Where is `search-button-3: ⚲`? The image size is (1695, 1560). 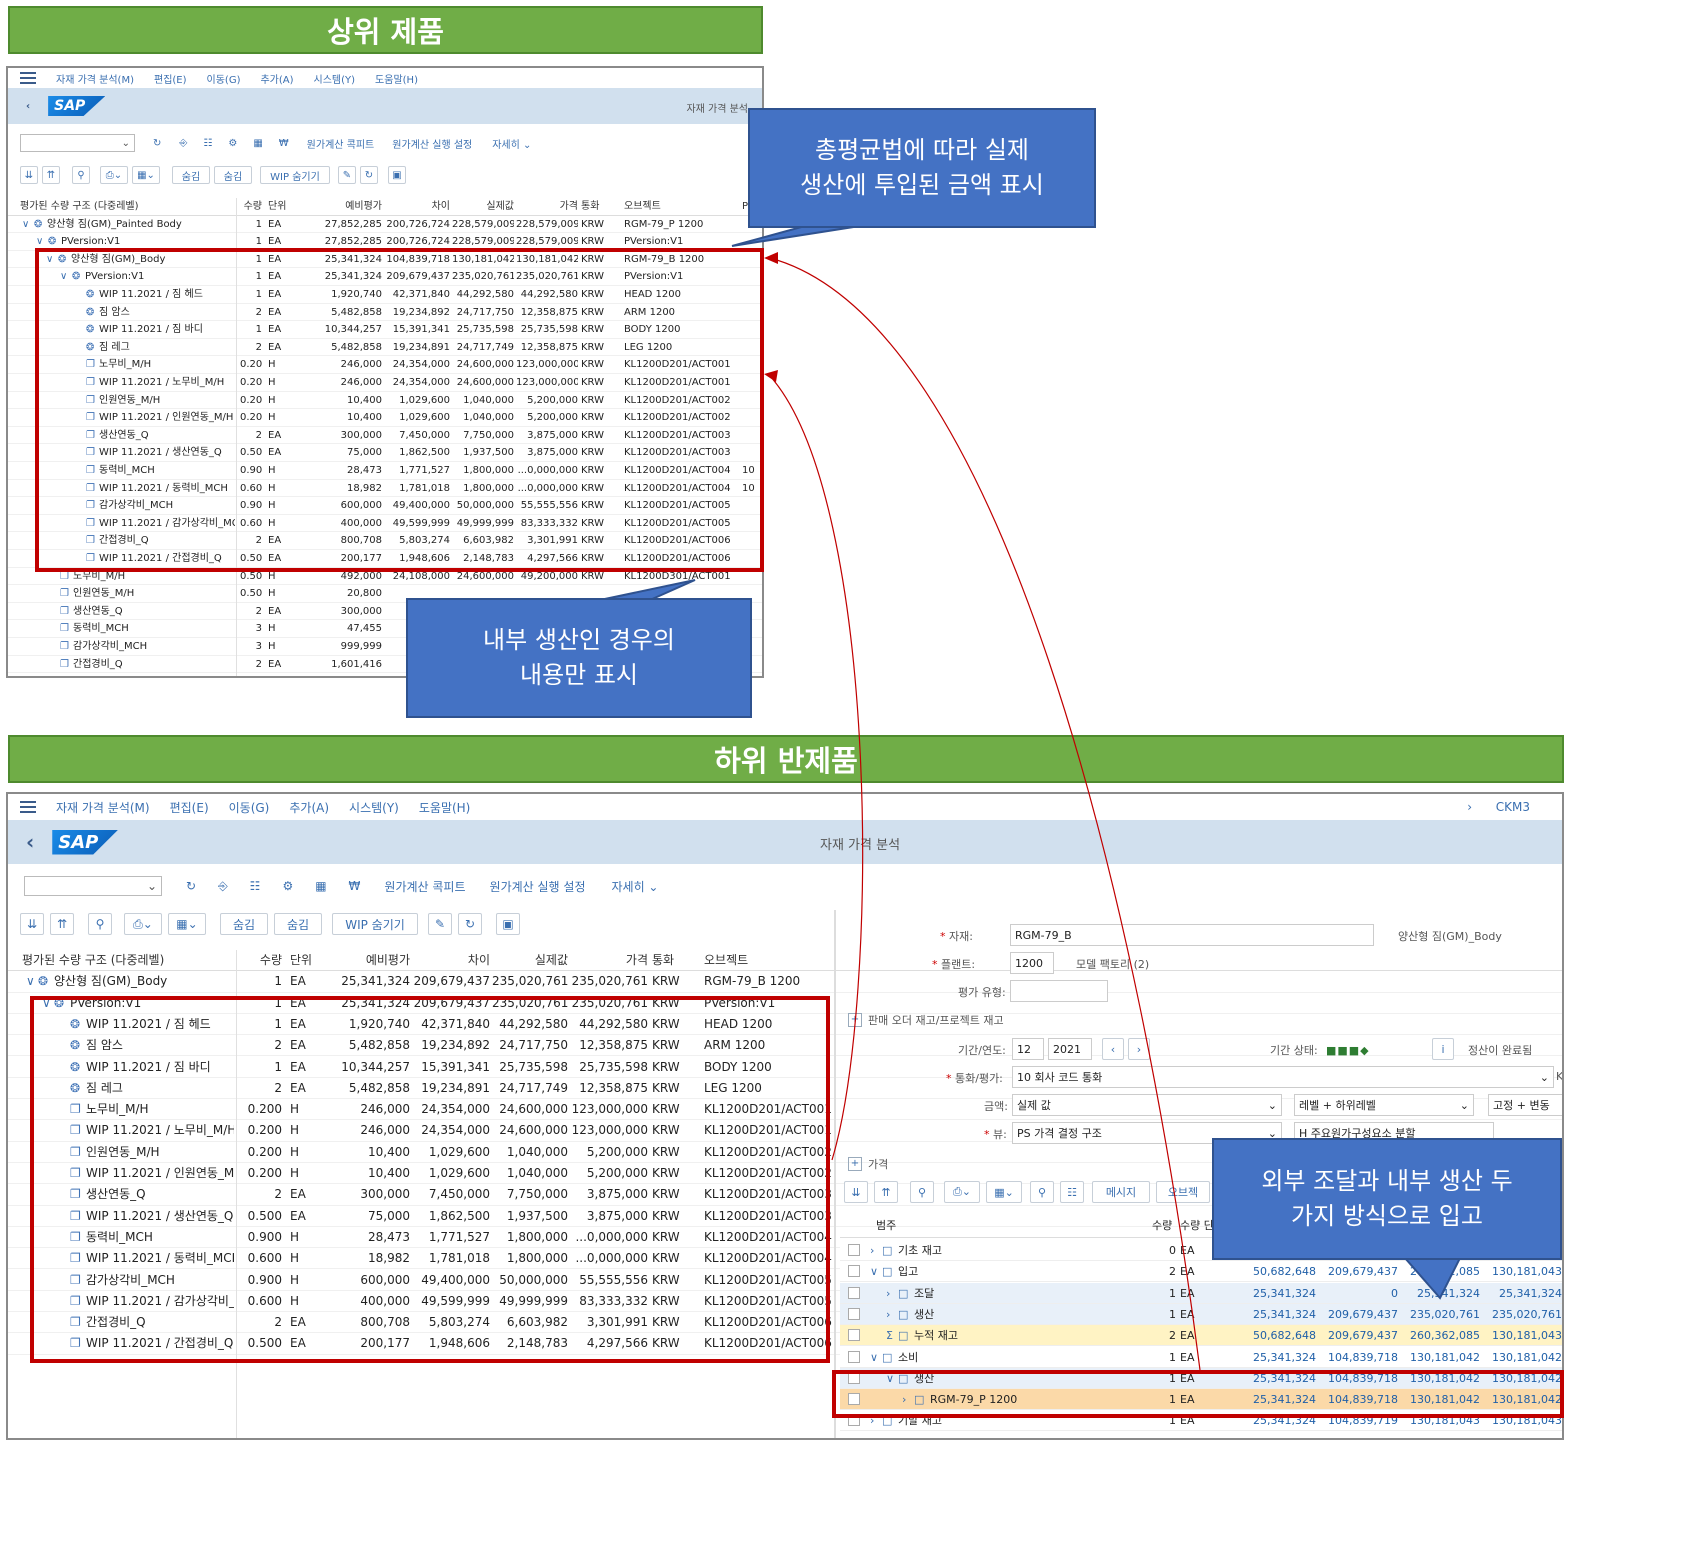 search-button-3: ⚲ is located at coordinates (922, 1192).